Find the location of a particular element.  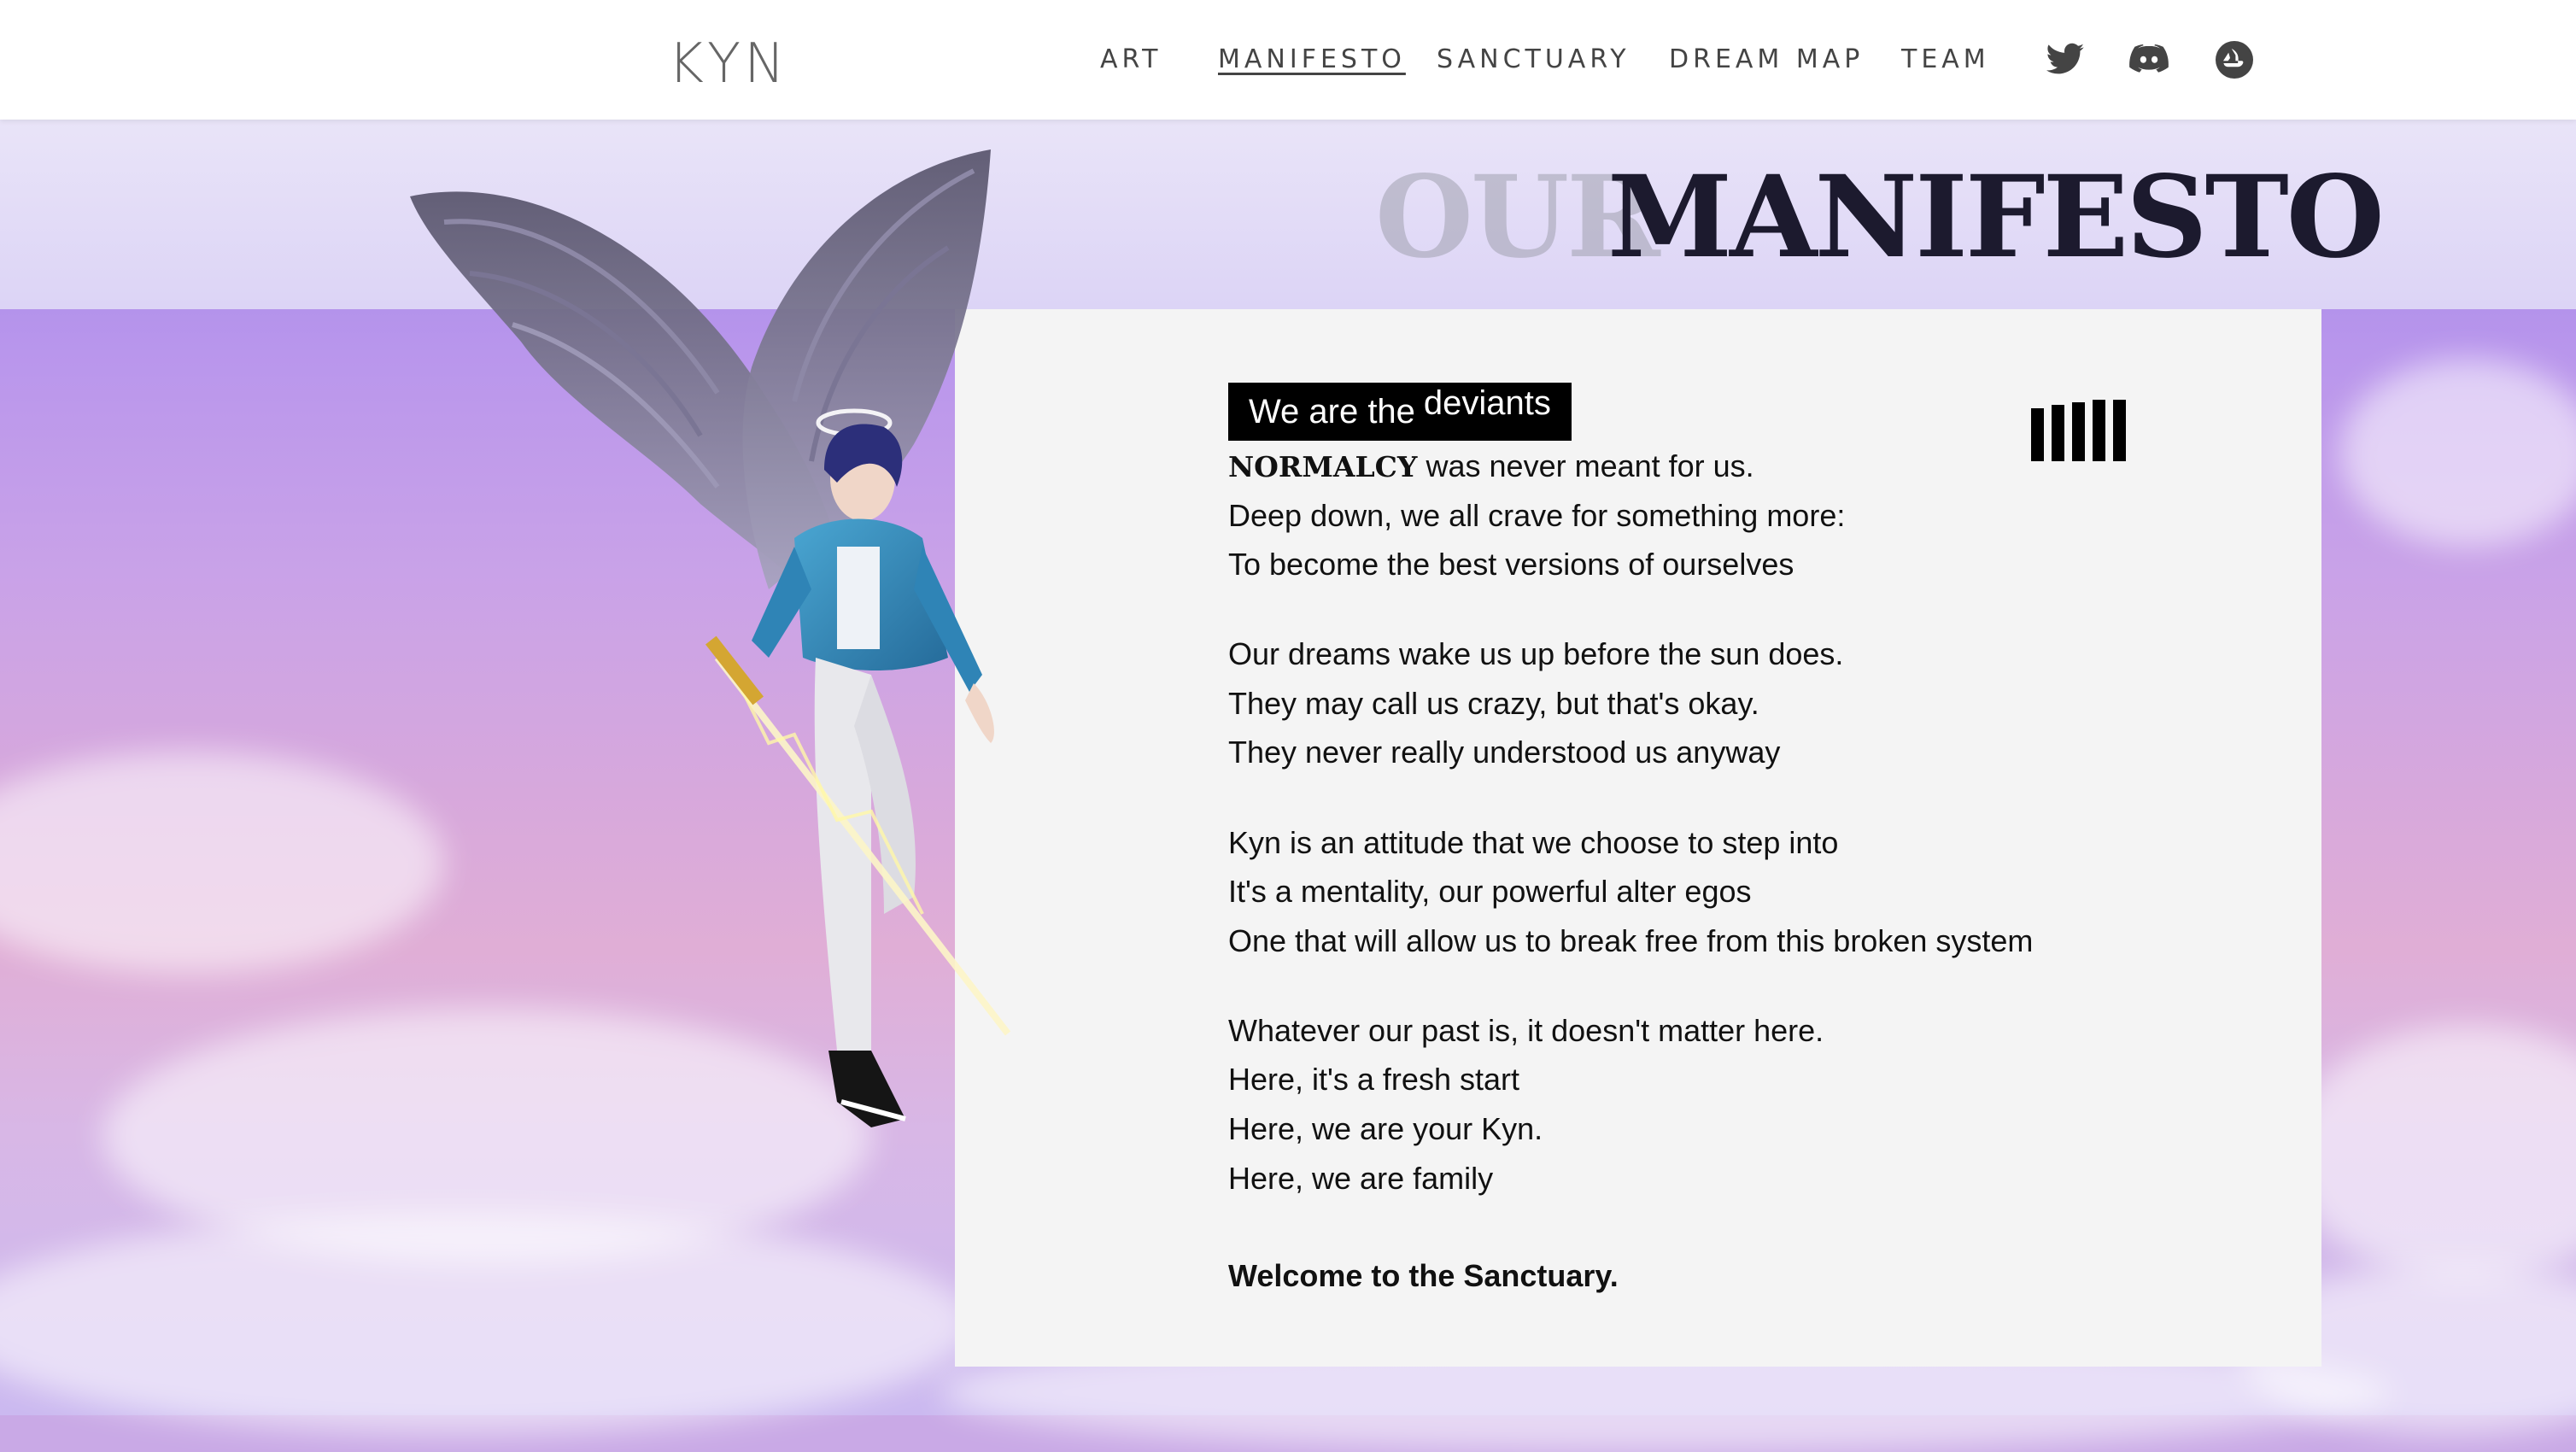

tag-word: deviants is located at coordinates (1487, 403).